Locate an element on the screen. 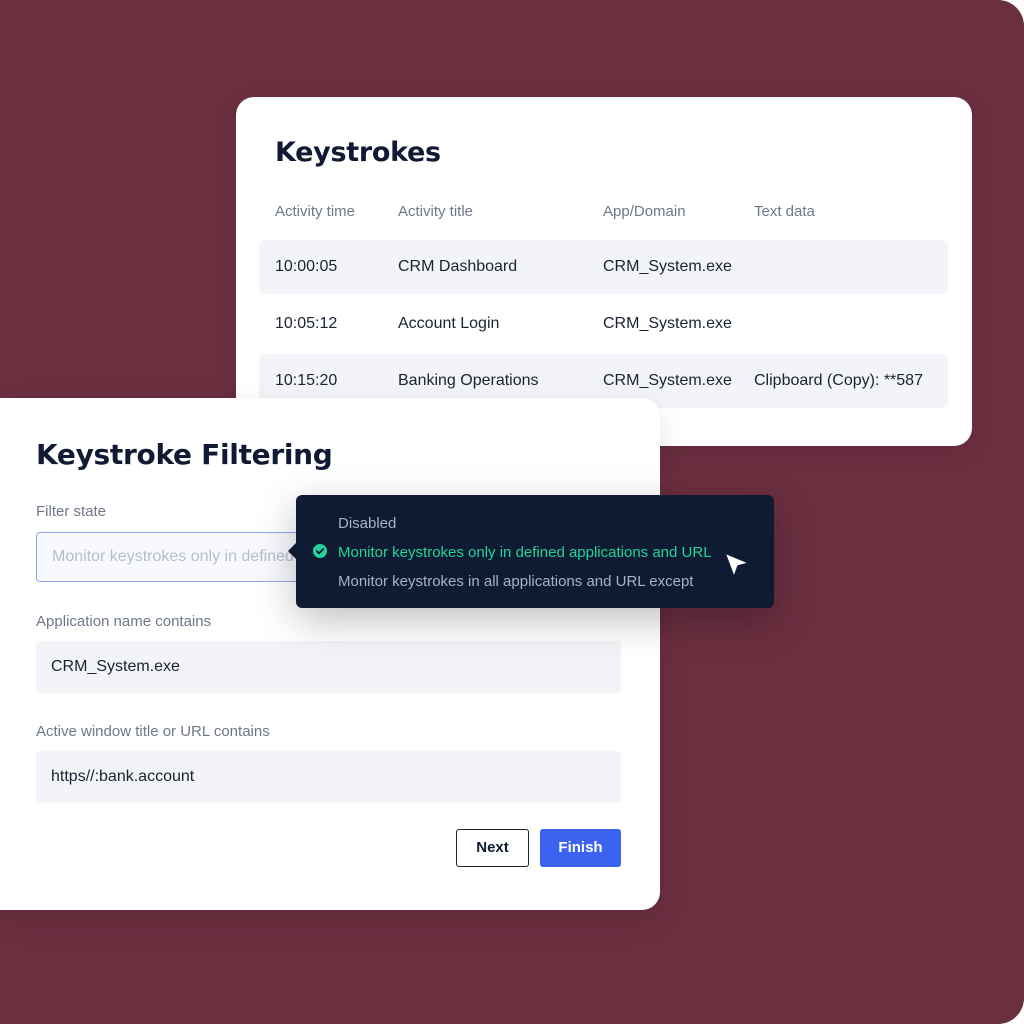 The height and width of the screenshot is (1024, 1024). column-header-text-data: Text data is located at coordinates (784, 211).